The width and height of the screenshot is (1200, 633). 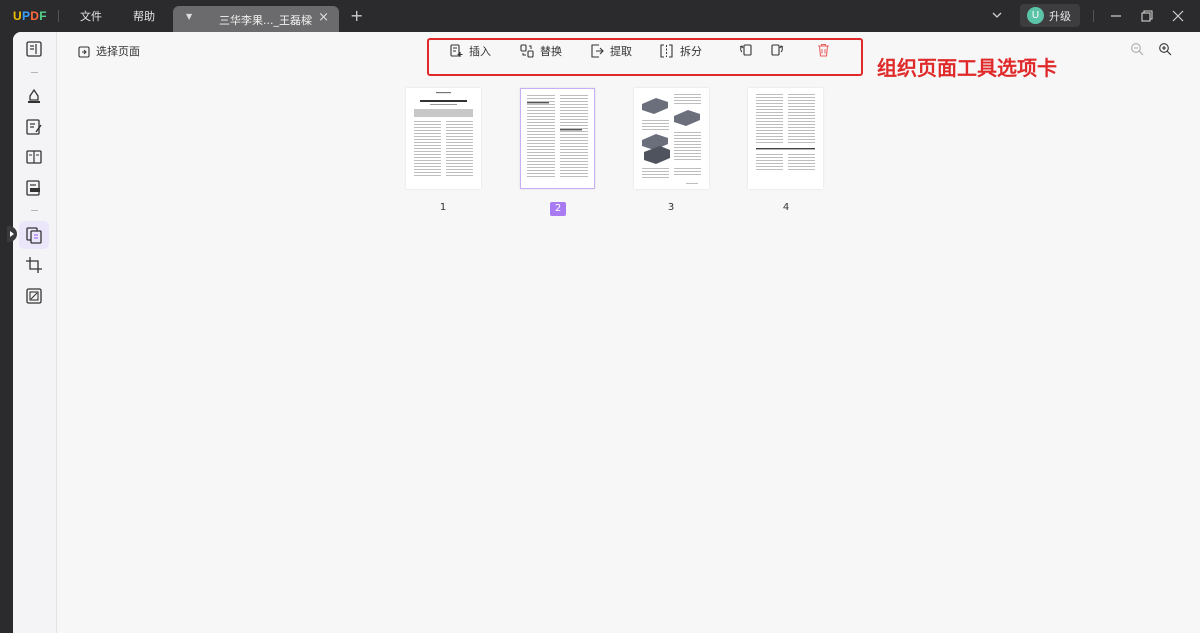 I want to click on page-number: 1, so click(x=443, y=207).